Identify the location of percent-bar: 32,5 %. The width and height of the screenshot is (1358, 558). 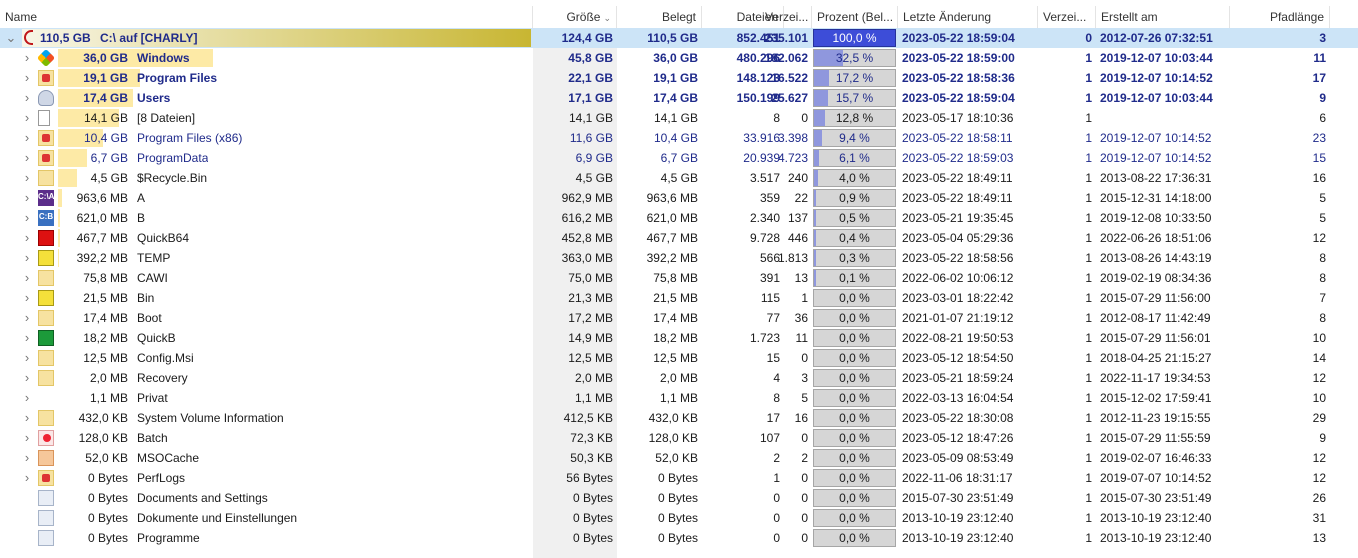
(854, 58).